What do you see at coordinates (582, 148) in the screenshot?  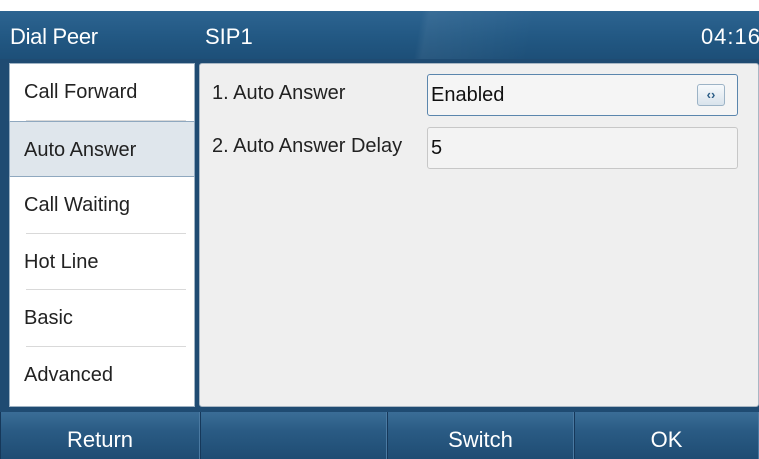 I see `auto-answer-delay-input: 5` at bounding box center [582, 148].